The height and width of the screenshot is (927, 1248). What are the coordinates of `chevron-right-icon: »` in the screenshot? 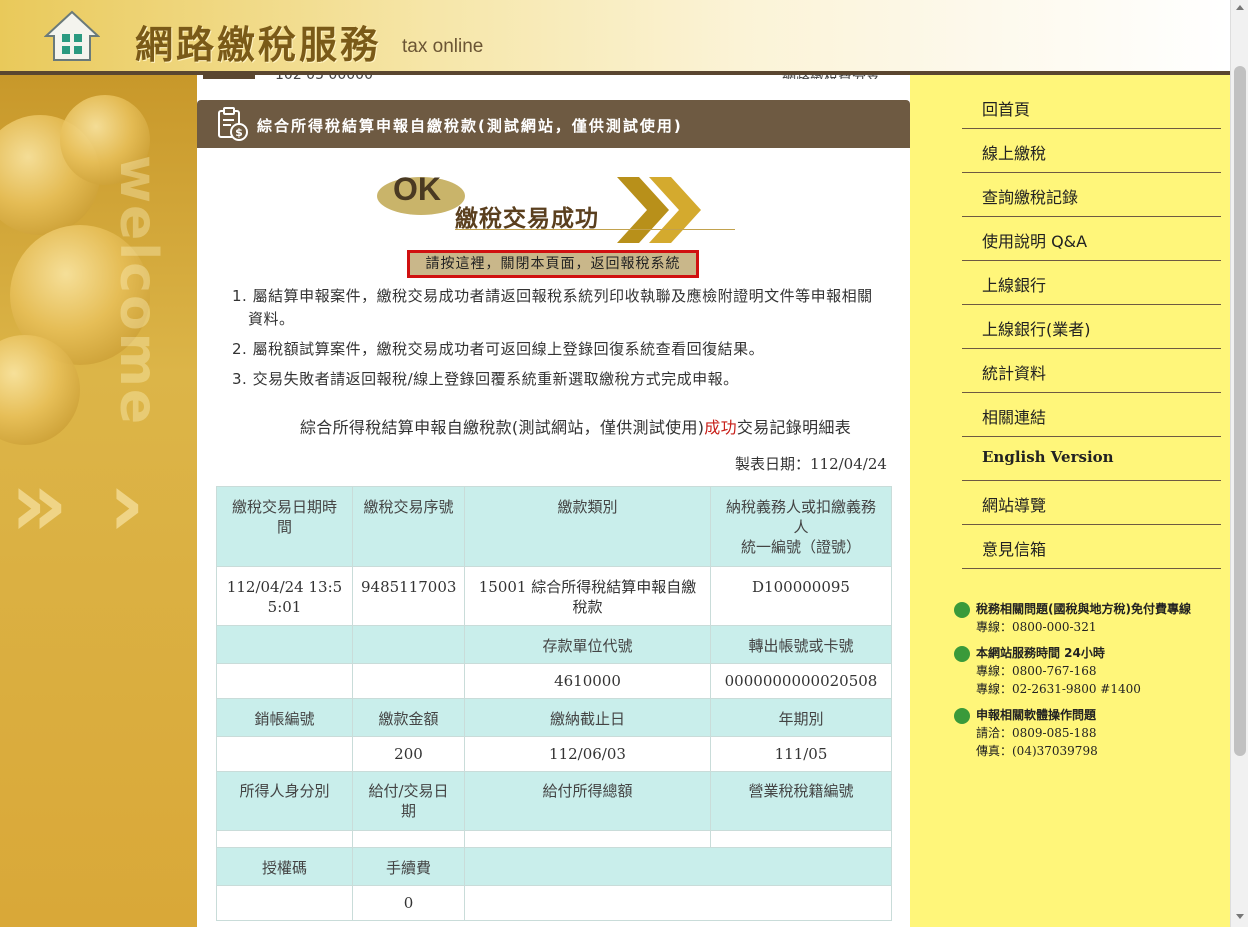 It's located at (39, 504).